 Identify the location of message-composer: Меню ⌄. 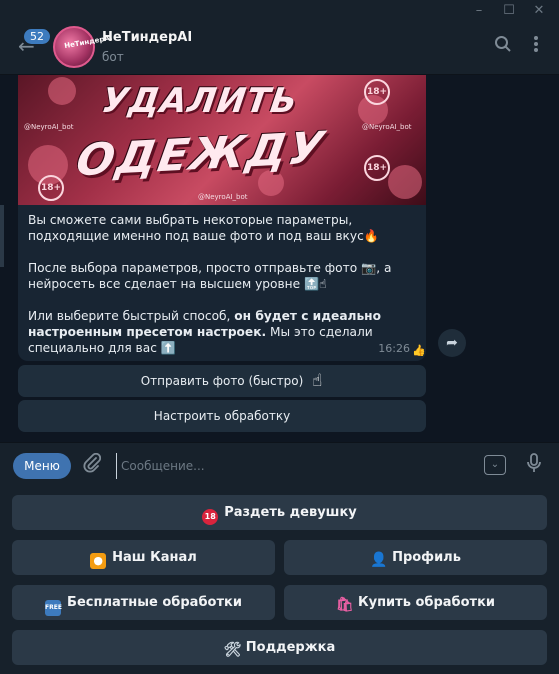
(279, 466).